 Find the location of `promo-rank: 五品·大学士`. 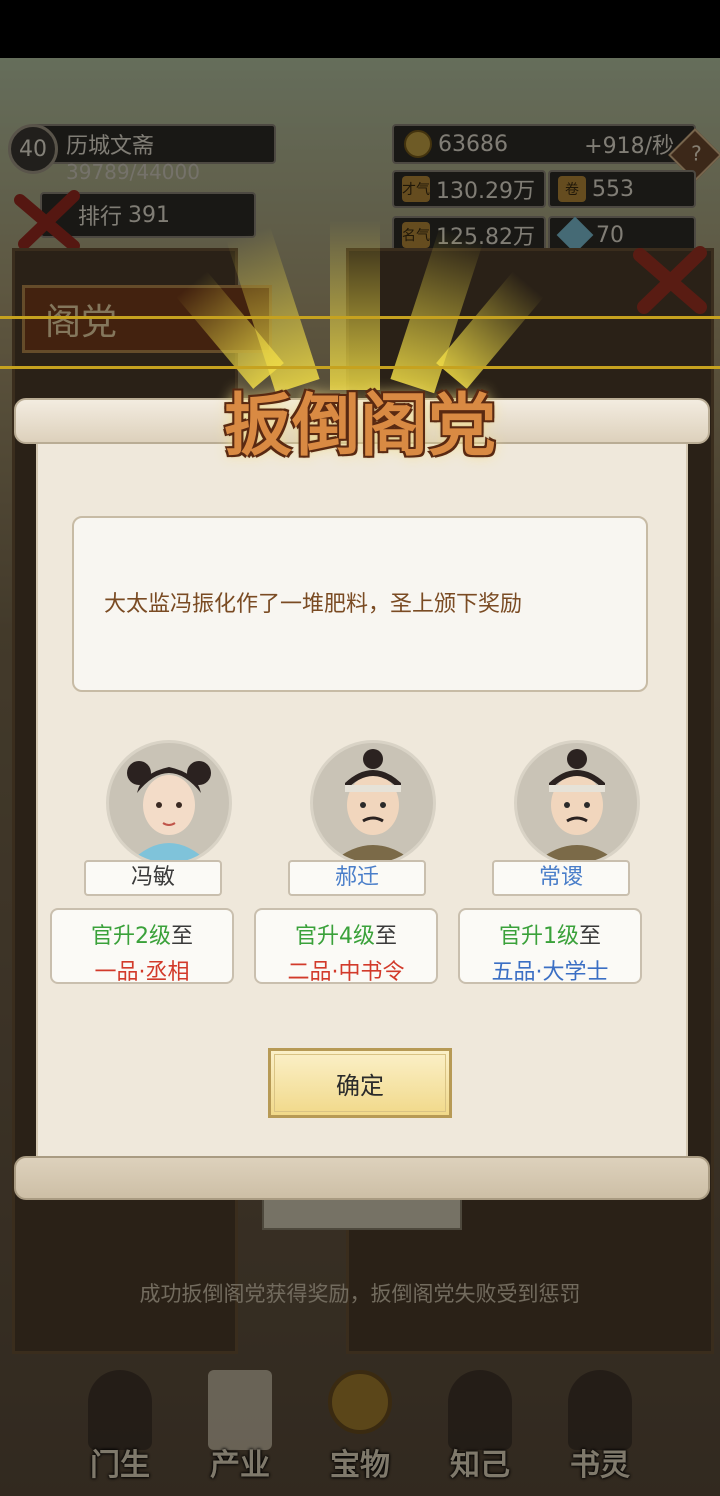

promo-rank: 五品·大学士 is located at coordinates (550, 972).